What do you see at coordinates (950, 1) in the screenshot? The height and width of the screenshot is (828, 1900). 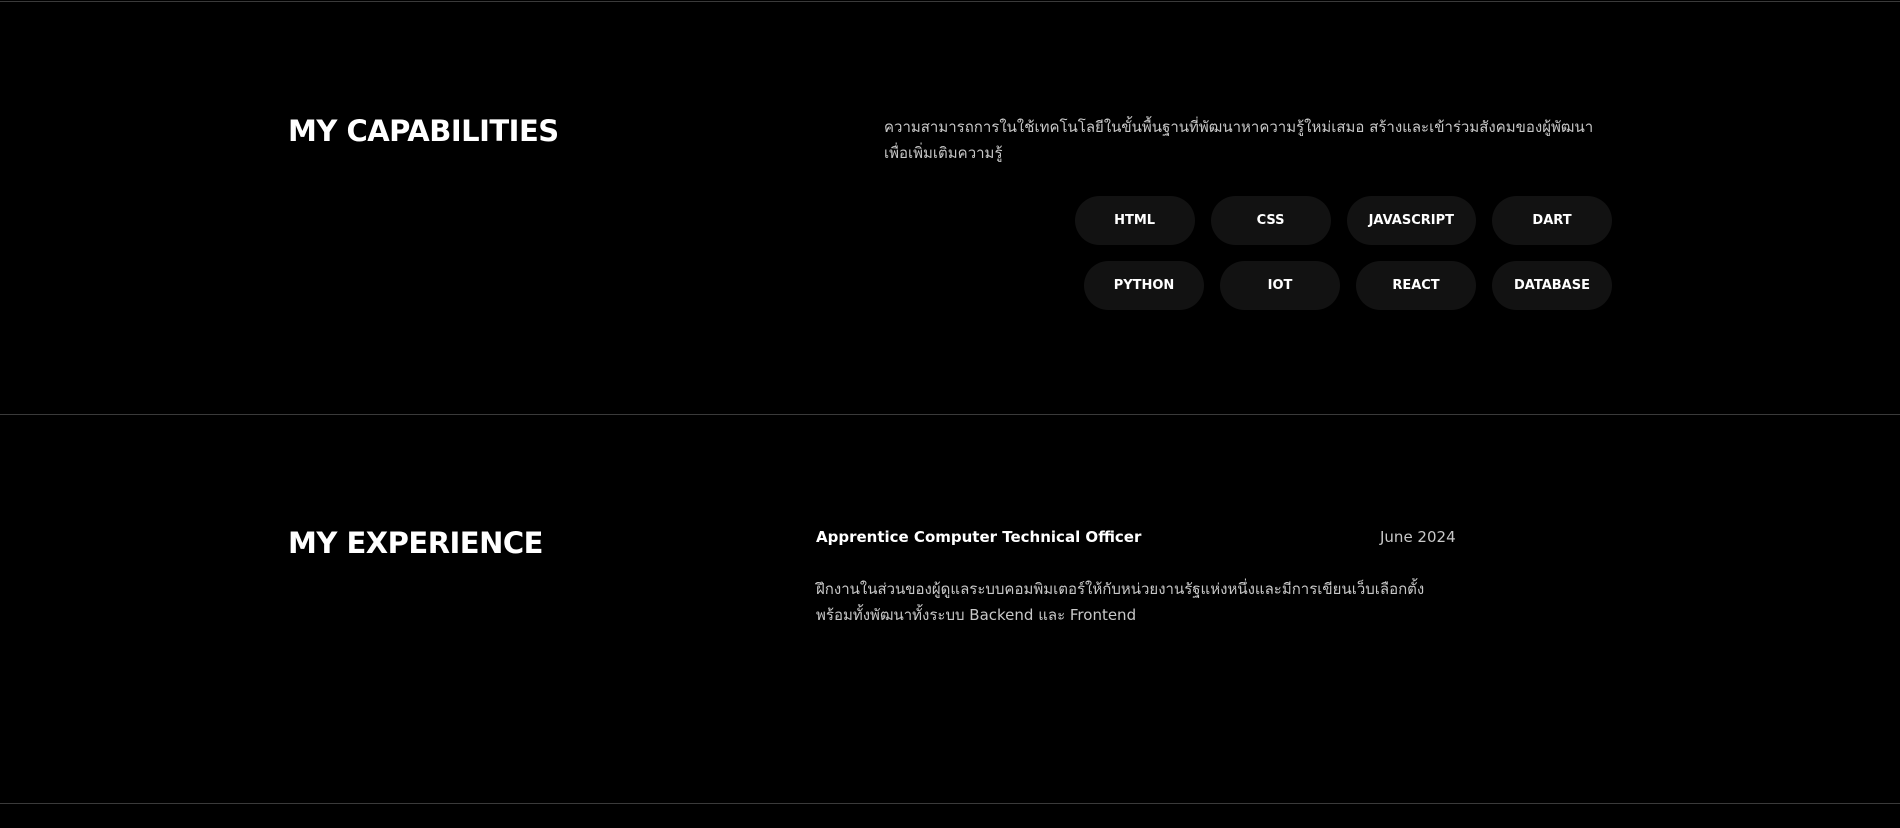 I see `top-divider` at bounding box center [950, 1].